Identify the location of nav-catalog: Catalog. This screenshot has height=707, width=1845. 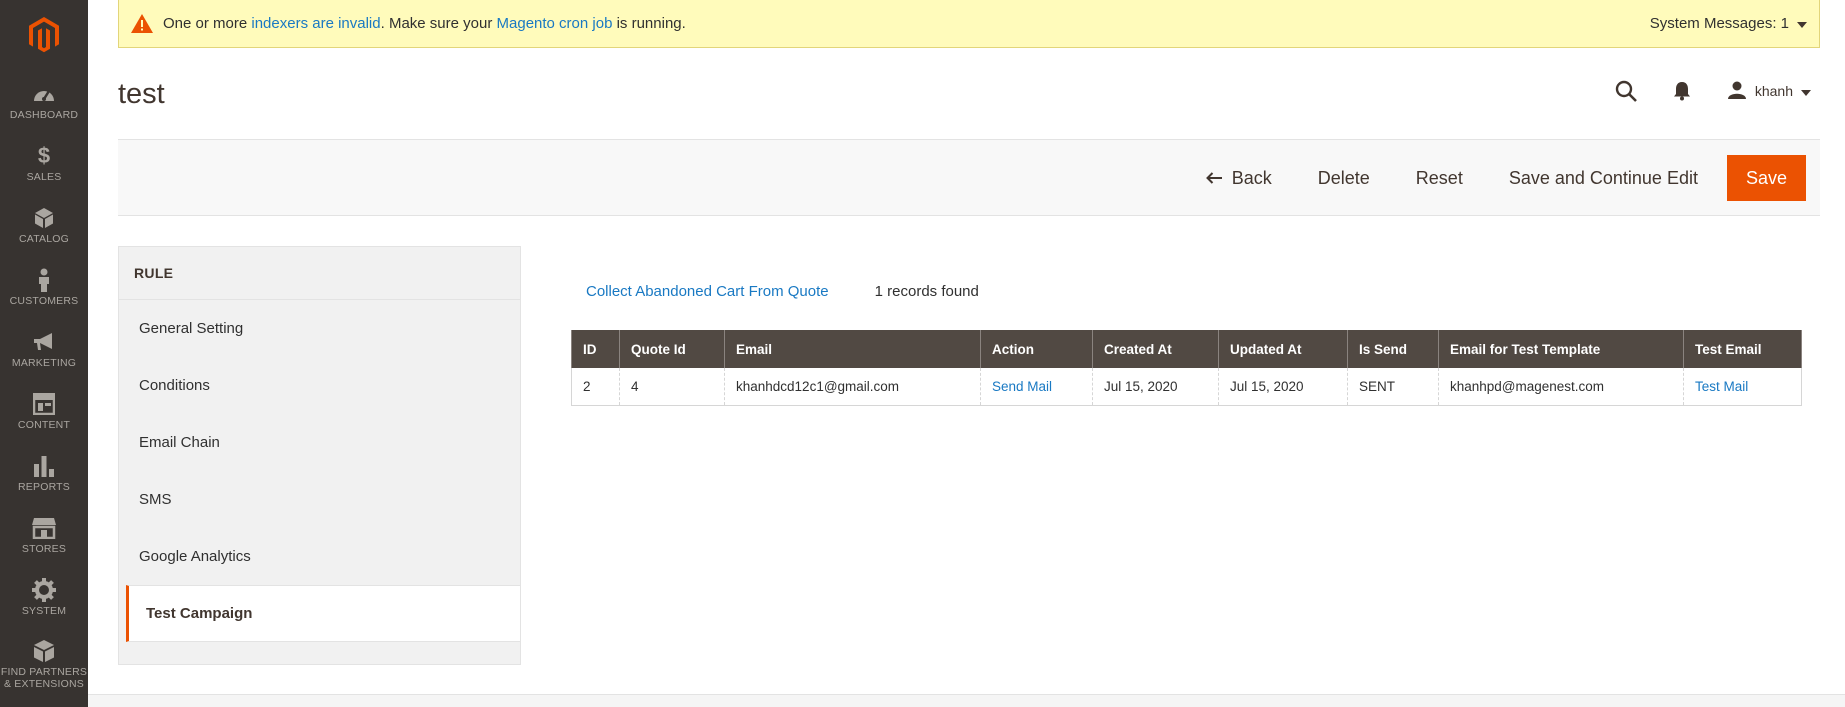
(44, 225).